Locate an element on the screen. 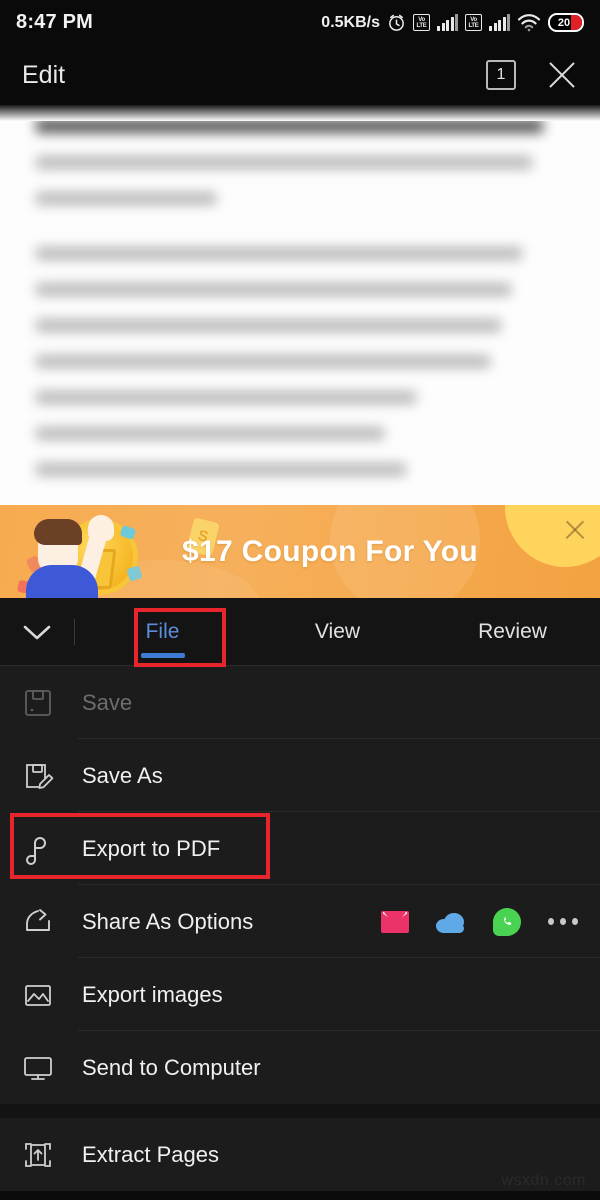 The width and height of the screenshot is (600, 1200). menu-item-save: Save is located at coordinates (300, 702).